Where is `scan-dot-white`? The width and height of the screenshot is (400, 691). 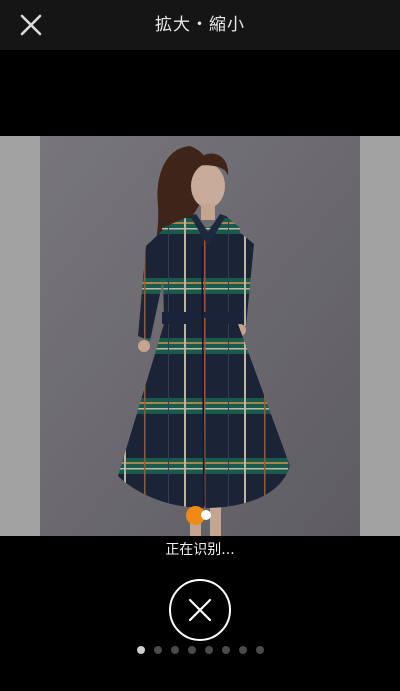 scan-dot-white is located at coordinates (206, 515).